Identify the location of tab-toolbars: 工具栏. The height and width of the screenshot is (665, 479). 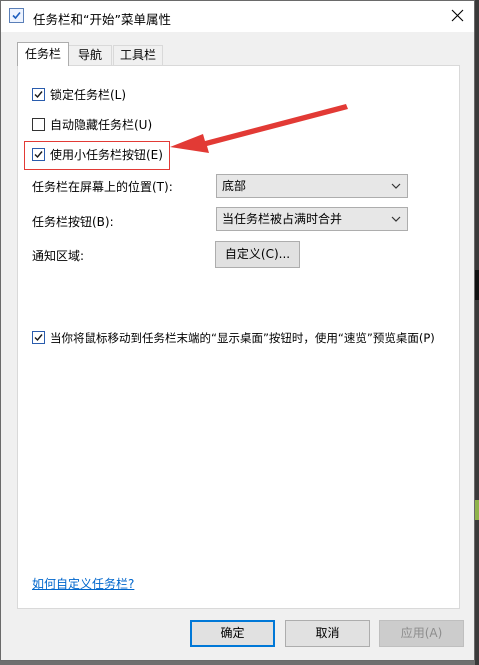
(138, 55).